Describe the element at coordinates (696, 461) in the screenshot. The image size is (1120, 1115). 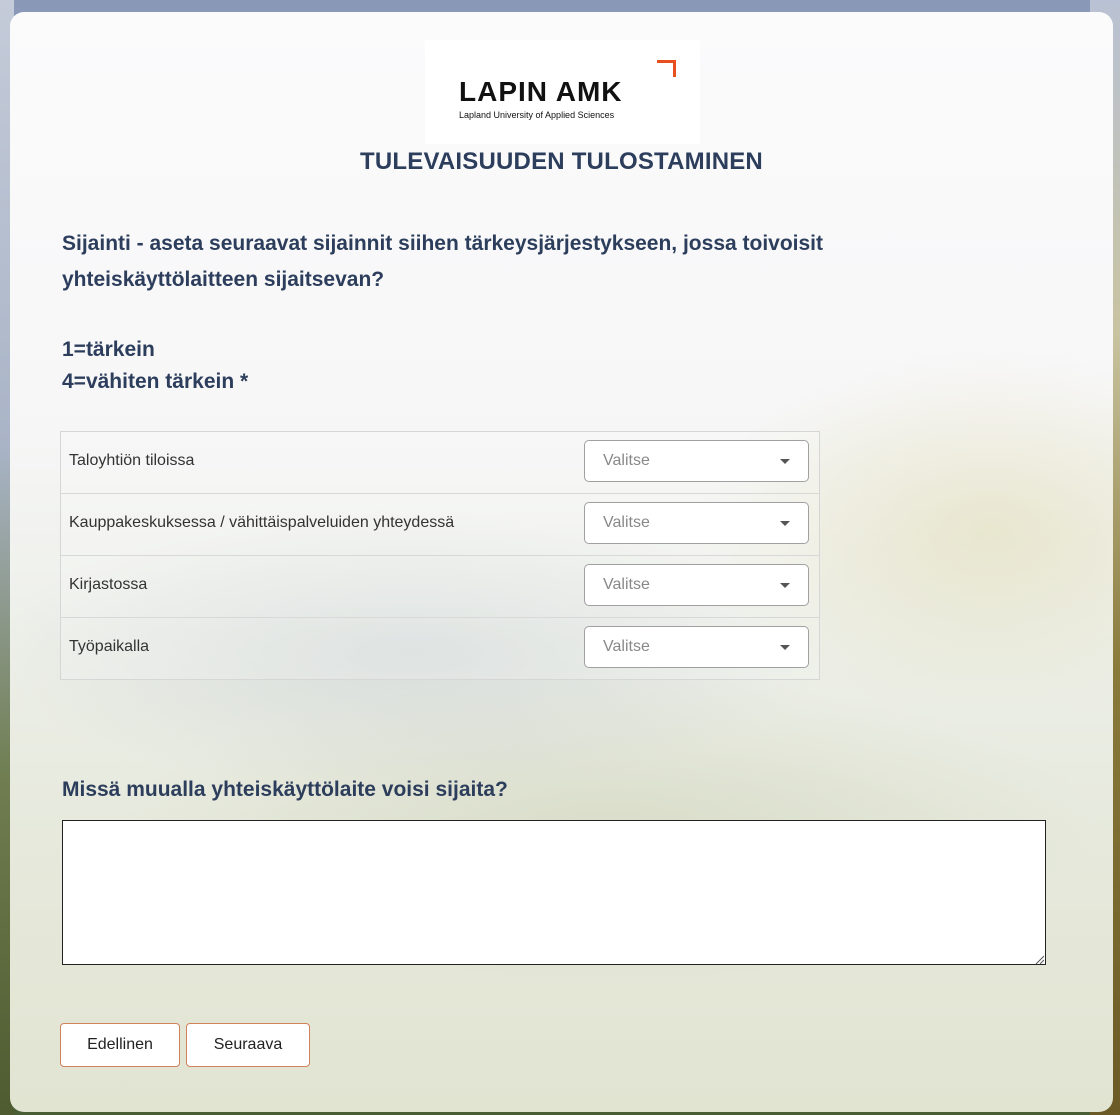
I see `rank-select-taloyhtio: Valitse` at that location.